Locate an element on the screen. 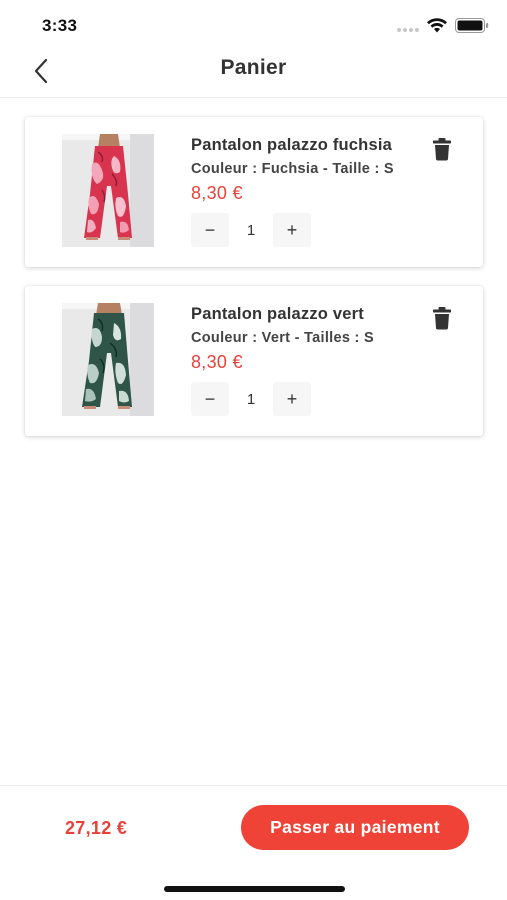  checkout-footer: 27,12 € Passer au paiement is located at coordinates (253, 842).